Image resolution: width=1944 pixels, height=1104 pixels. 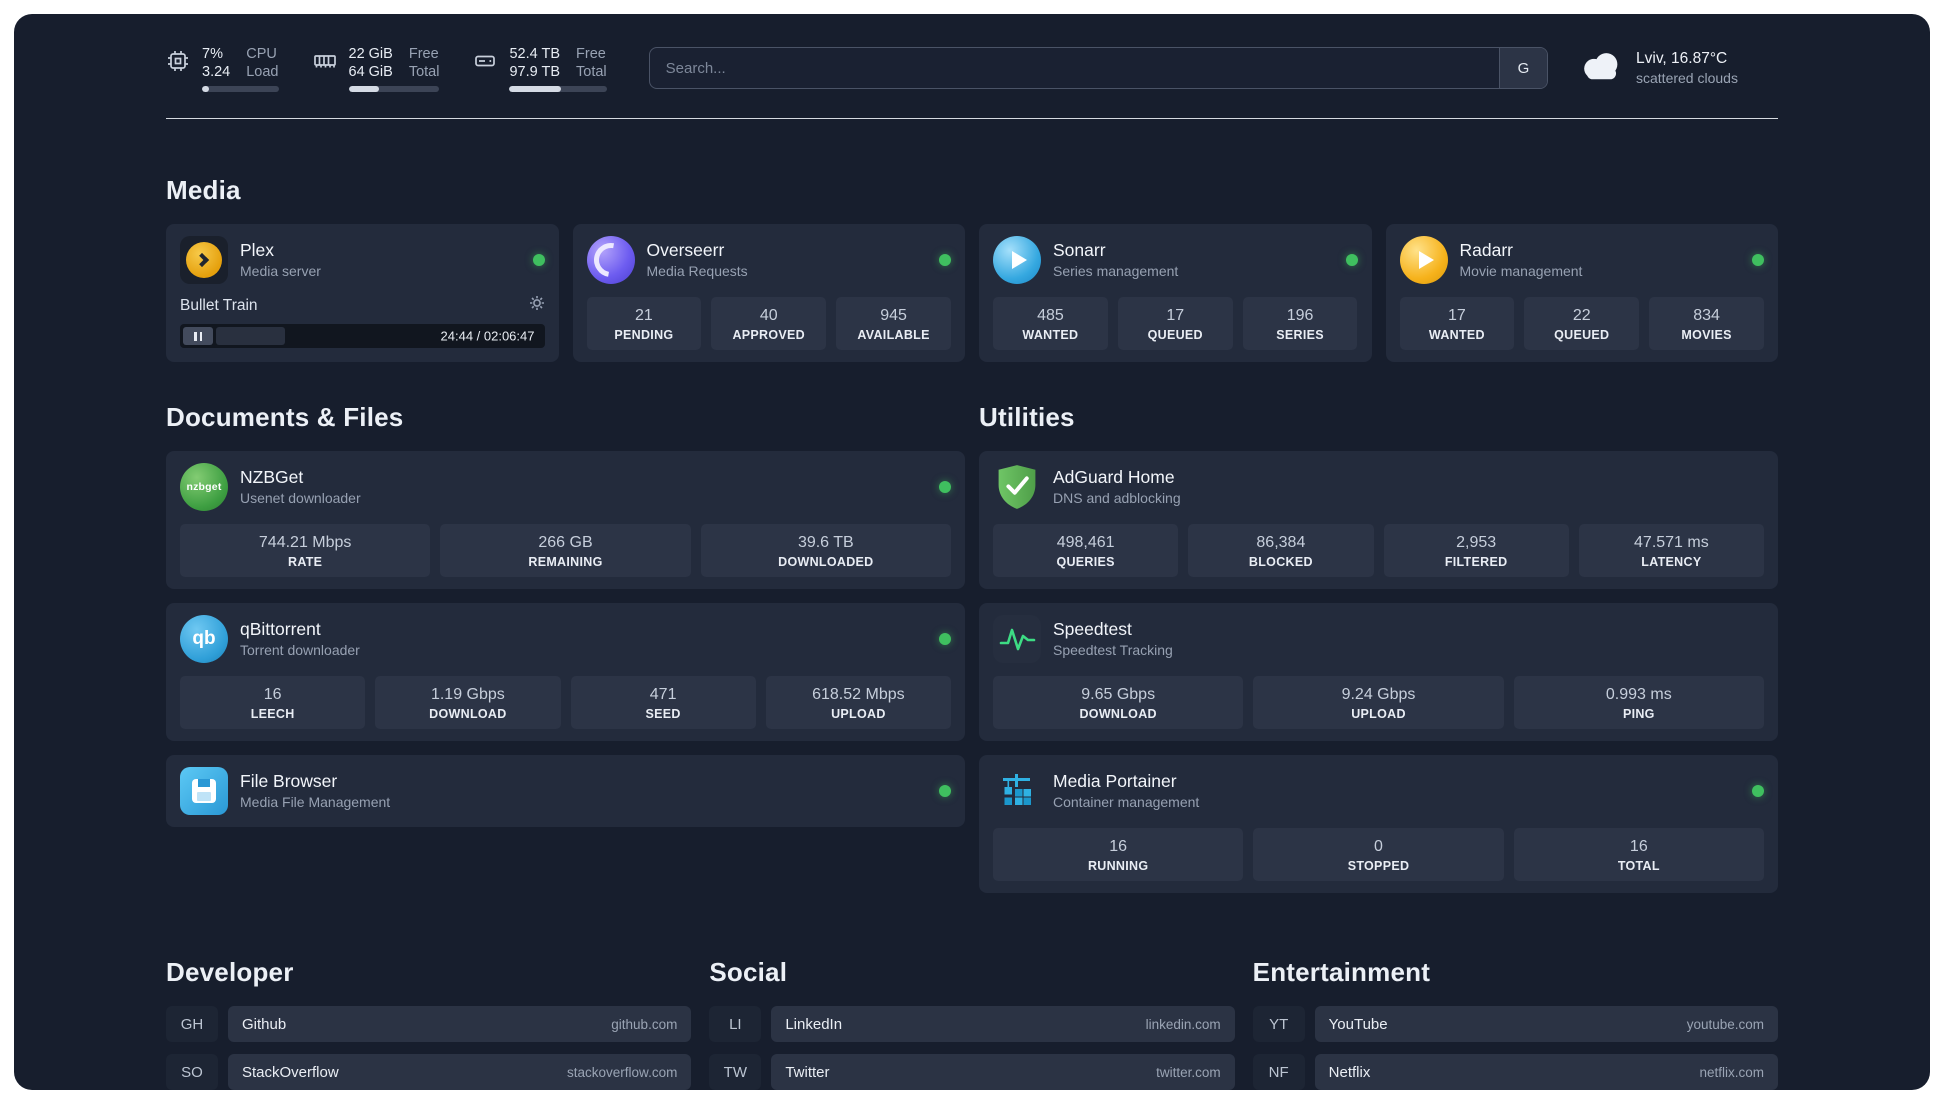 I want to click on stat-box-downloaded: 39.6 TB DOWNLOADED, so click(x=825, y=550).